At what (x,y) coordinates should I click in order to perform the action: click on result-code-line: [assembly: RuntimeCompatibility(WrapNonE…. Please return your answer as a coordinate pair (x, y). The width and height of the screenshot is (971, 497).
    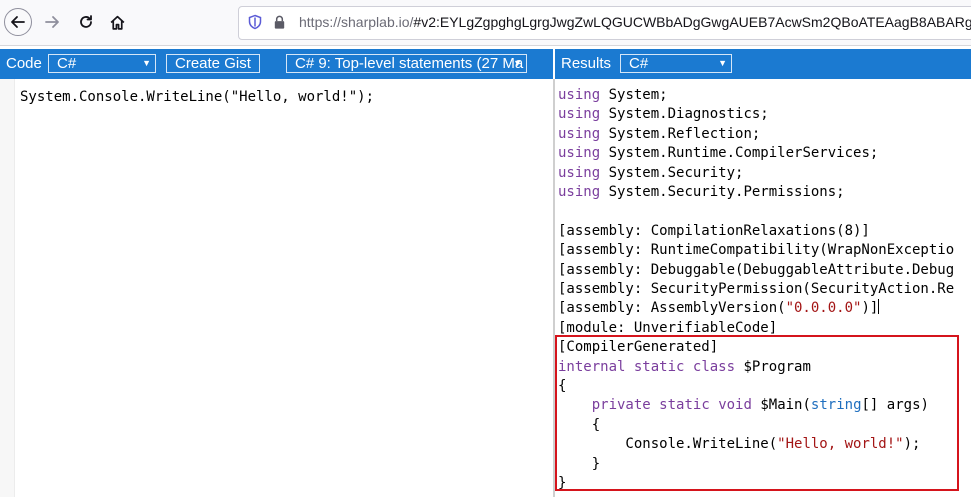
    Looking at the image, I should click on (756, 250).